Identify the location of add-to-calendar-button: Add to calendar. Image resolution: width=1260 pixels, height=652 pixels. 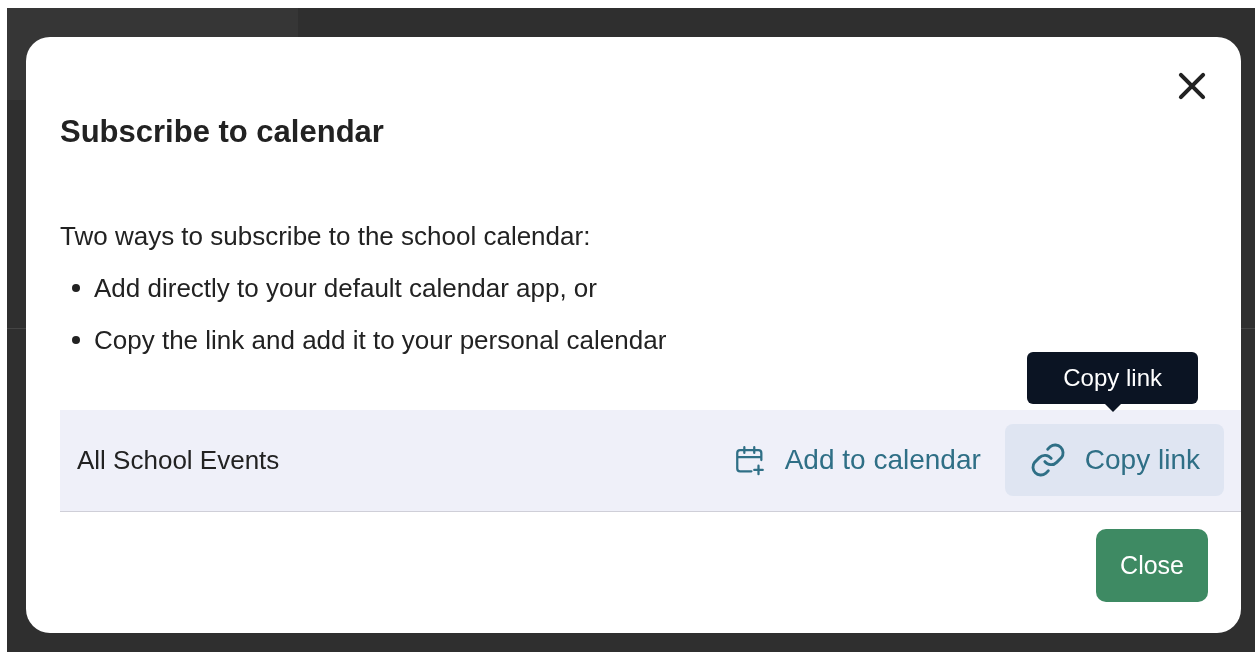
(856, 460).